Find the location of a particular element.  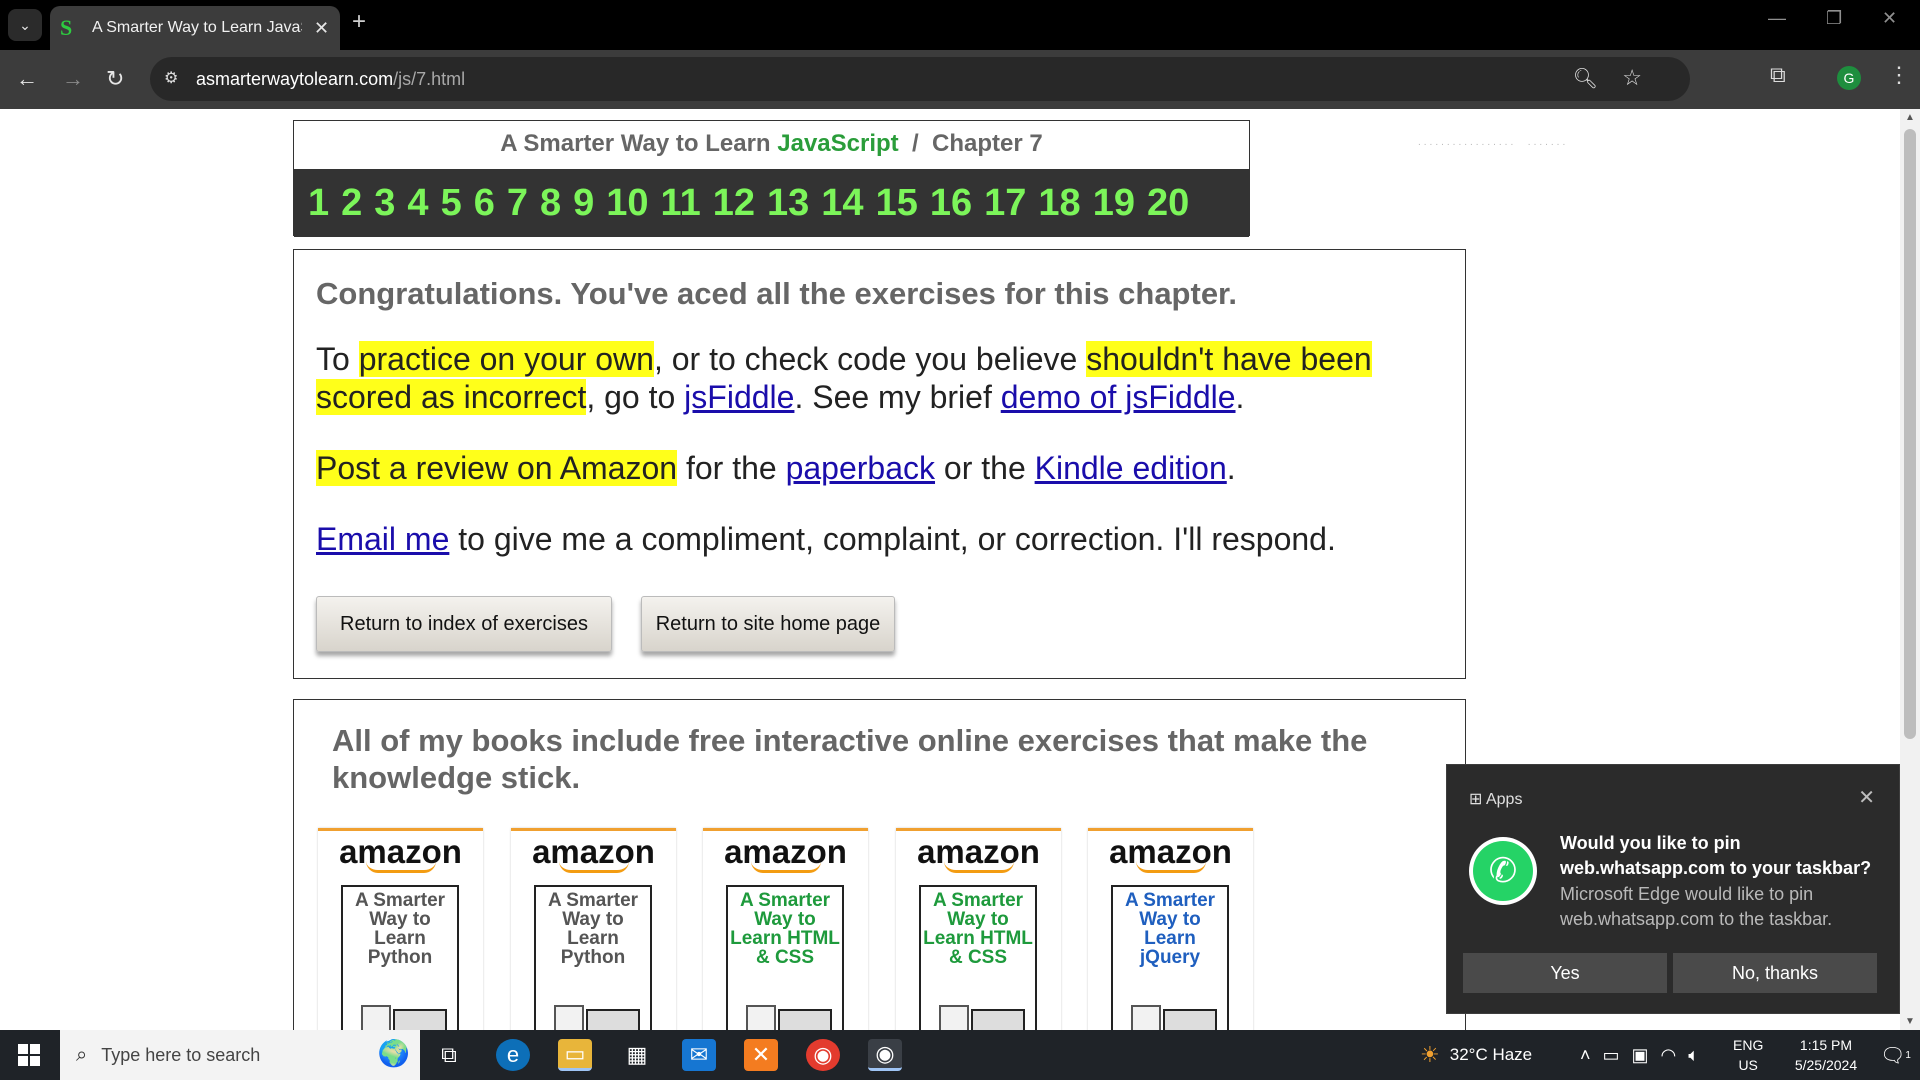

chapter-label: Chapter 7 is located at coordinates (987, 143).